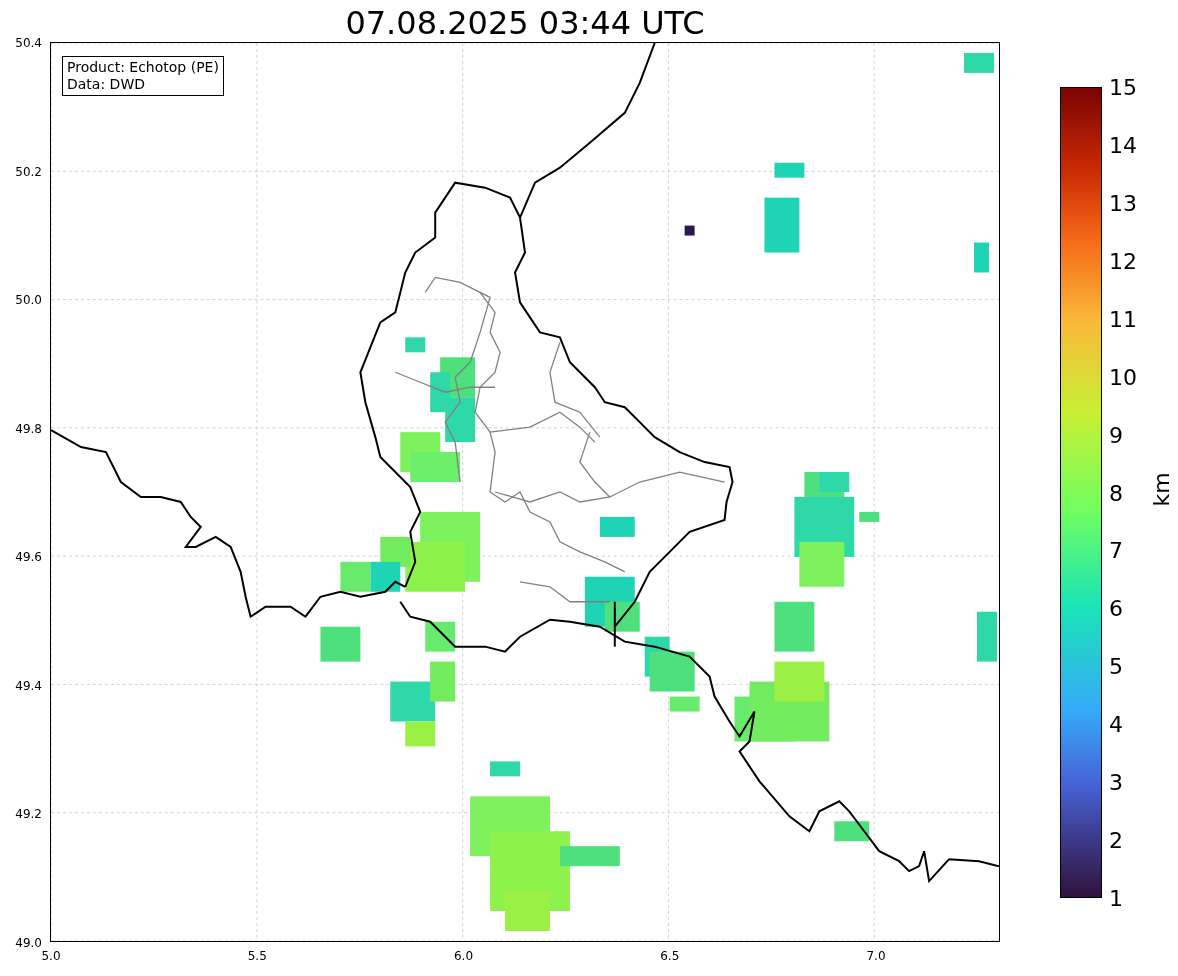 Image resolution: width=1178 pixels, height=976 pixels. What do you see at coordinates (1116, 435) in the screenshot?
I see `colorbar-tick-label: 9` at bounding box center [1116, 435].